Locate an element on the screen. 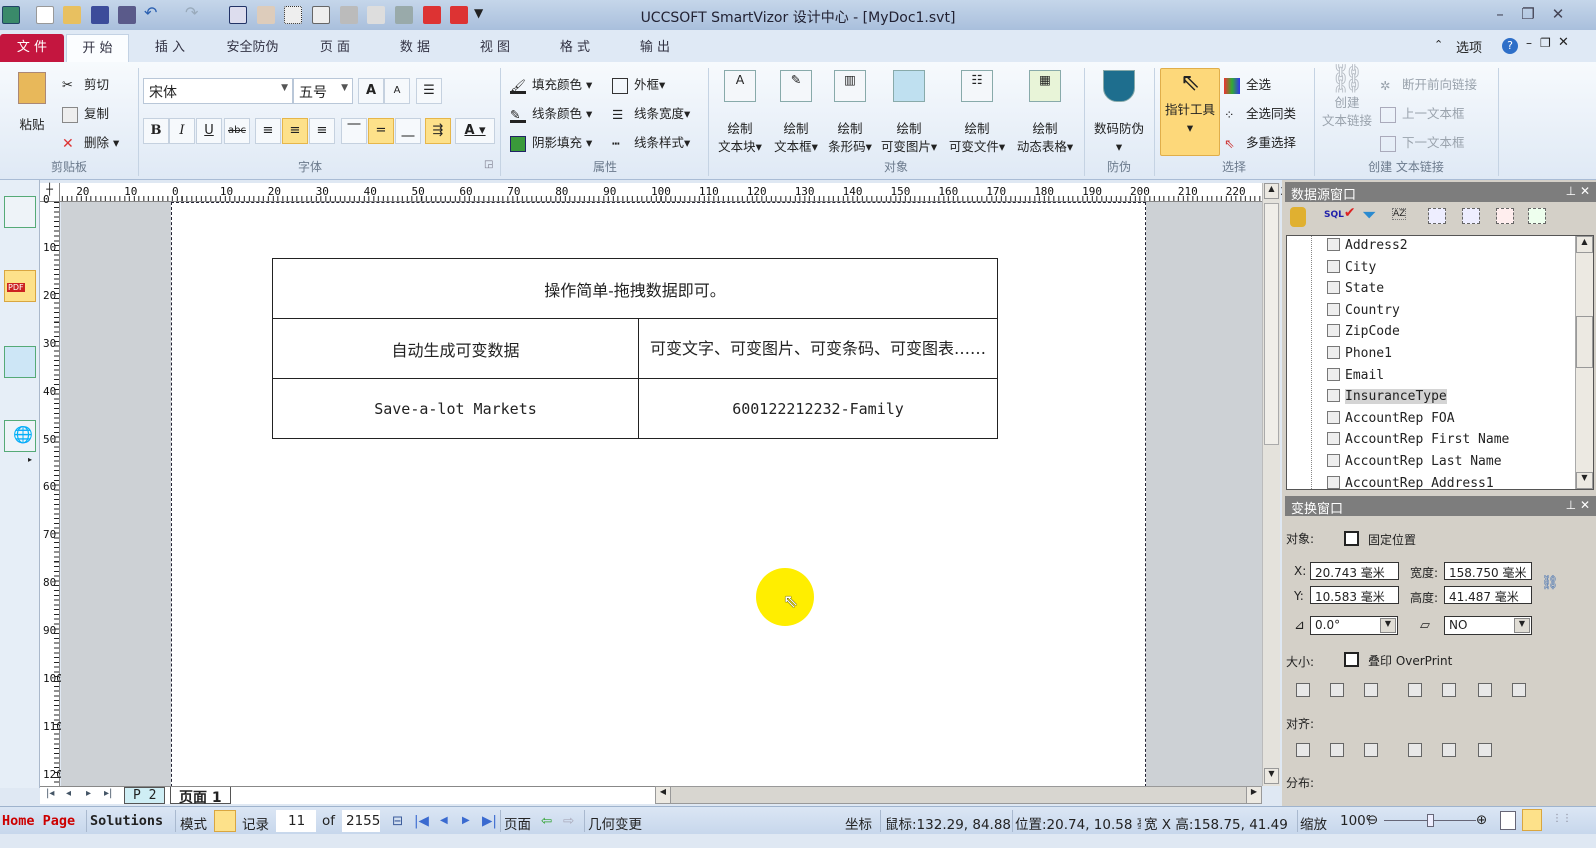  record-input: 11 is located at coordinates (296, 821).